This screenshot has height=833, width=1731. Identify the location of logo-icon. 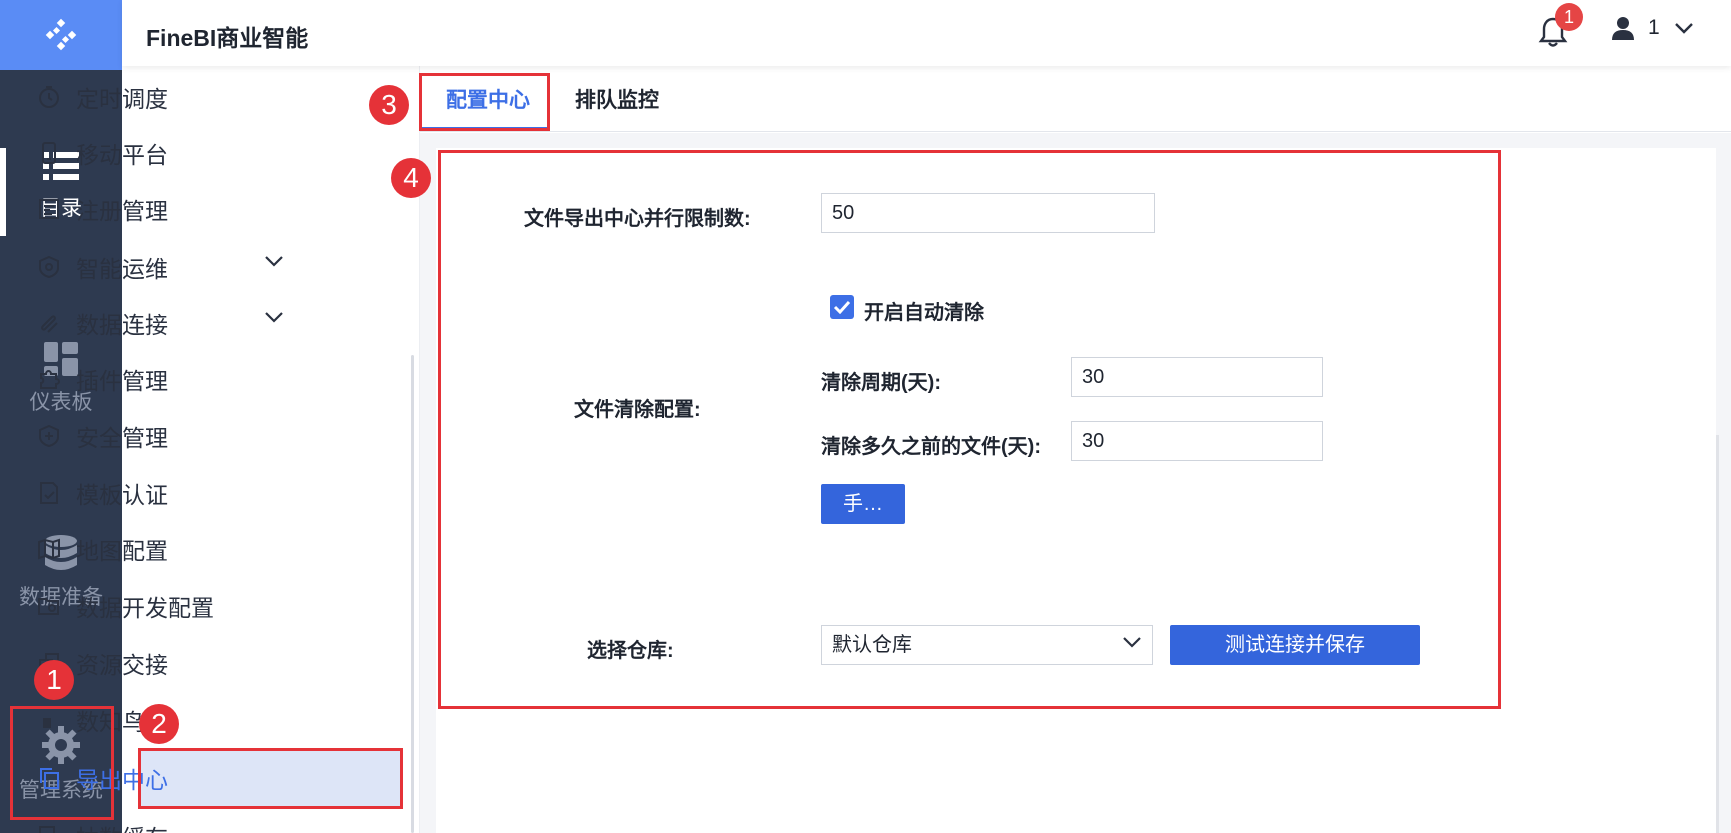
(61, 34).